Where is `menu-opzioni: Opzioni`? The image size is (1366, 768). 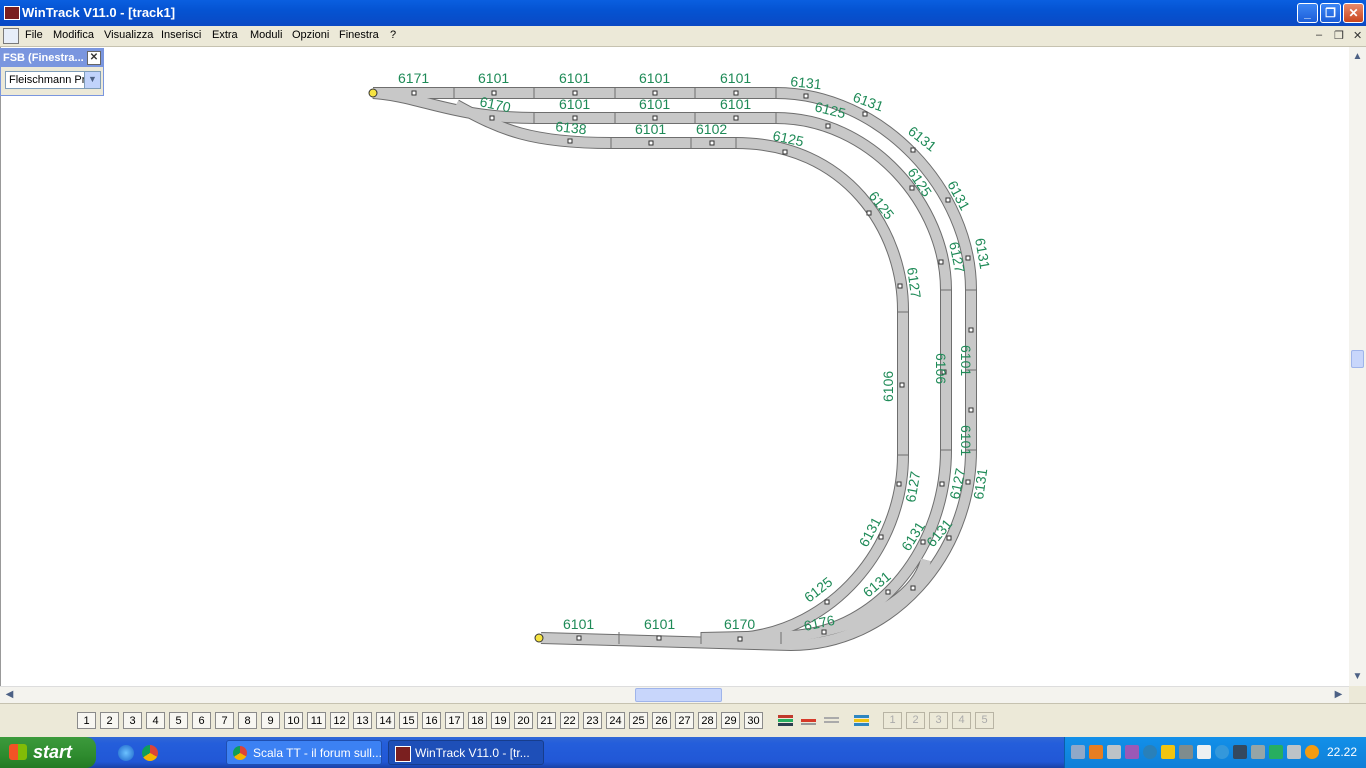 menu-opzioni: Opzioni is located at coordinates (310, 35).